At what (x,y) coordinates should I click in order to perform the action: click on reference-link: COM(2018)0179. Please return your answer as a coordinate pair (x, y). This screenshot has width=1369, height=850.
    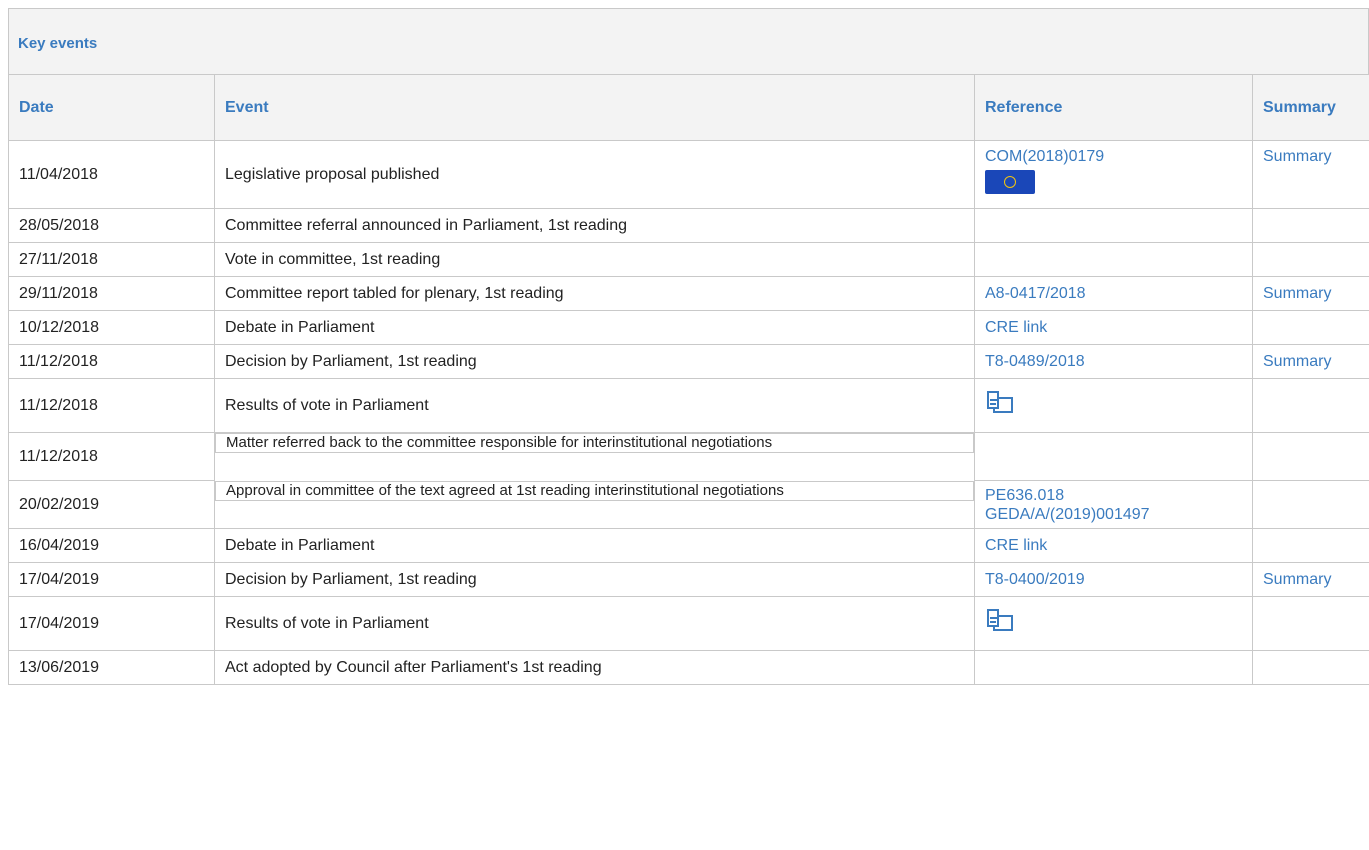
    Looking at the image, I should click on (1113, 156).